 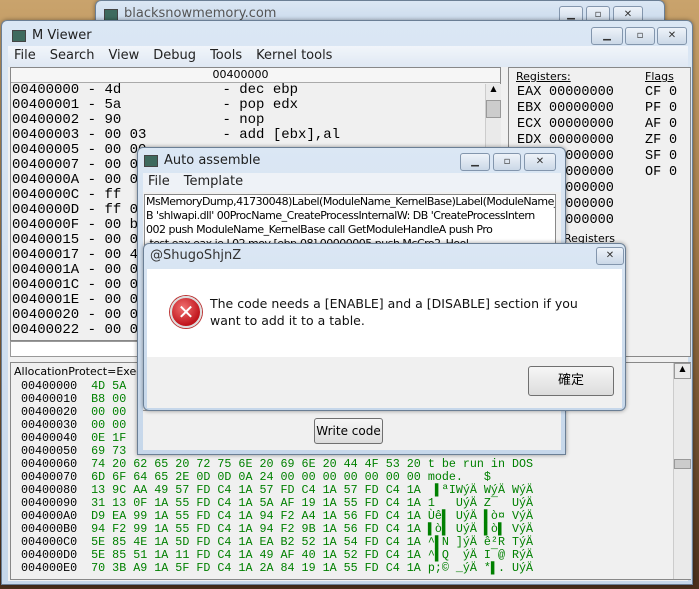 What do you see at coordinates (46, 300) in the screenshot?
I see `address: 0040001E` at bounding box center [46, 300].